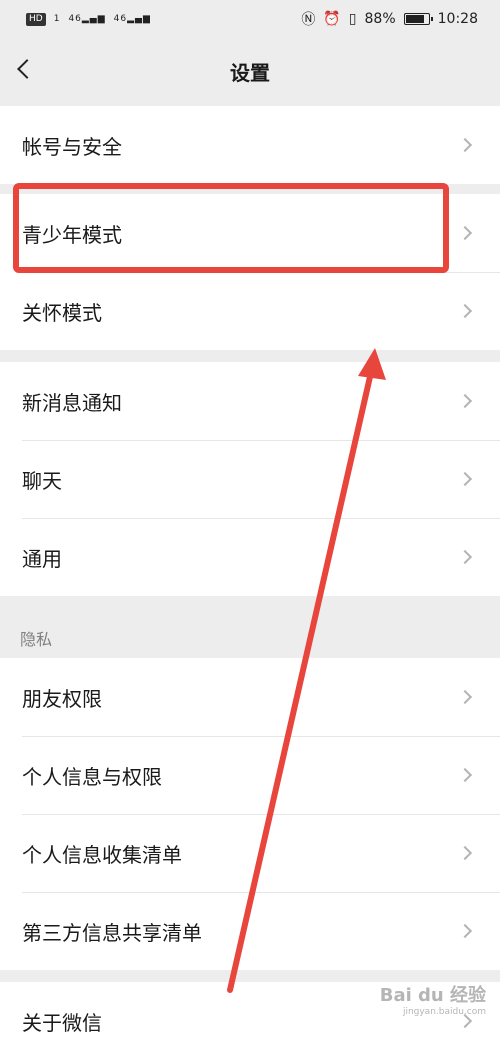  I want to click on watermark-logo: Bai du 经验 jingyan.baidu.com, so click(433, 999).